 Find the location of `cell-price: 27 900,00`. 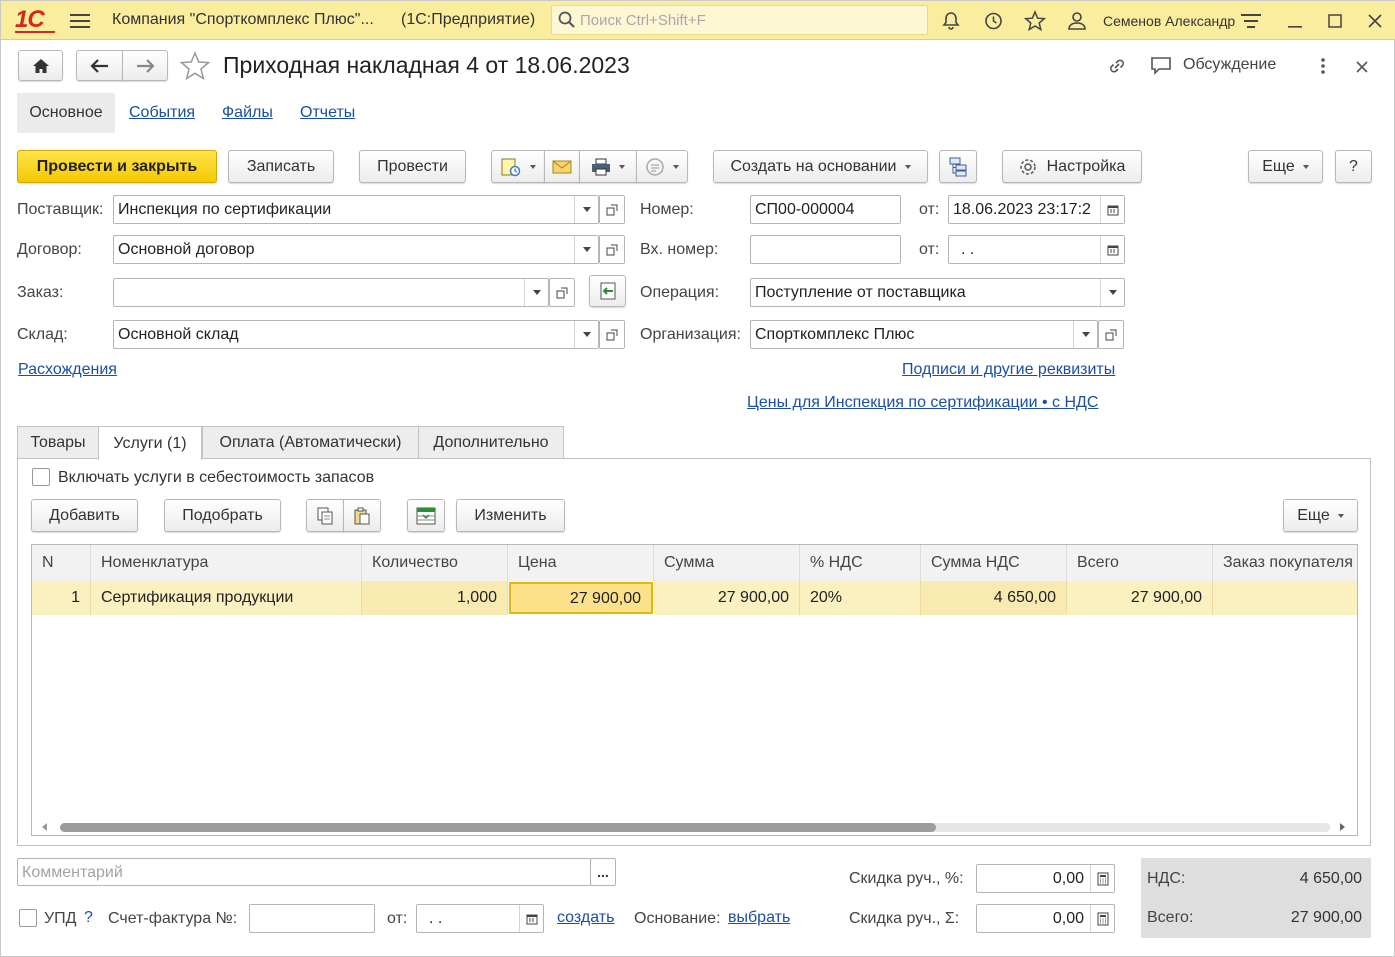

cell-price: 27 900,00 is located at coordinates (581, 598).